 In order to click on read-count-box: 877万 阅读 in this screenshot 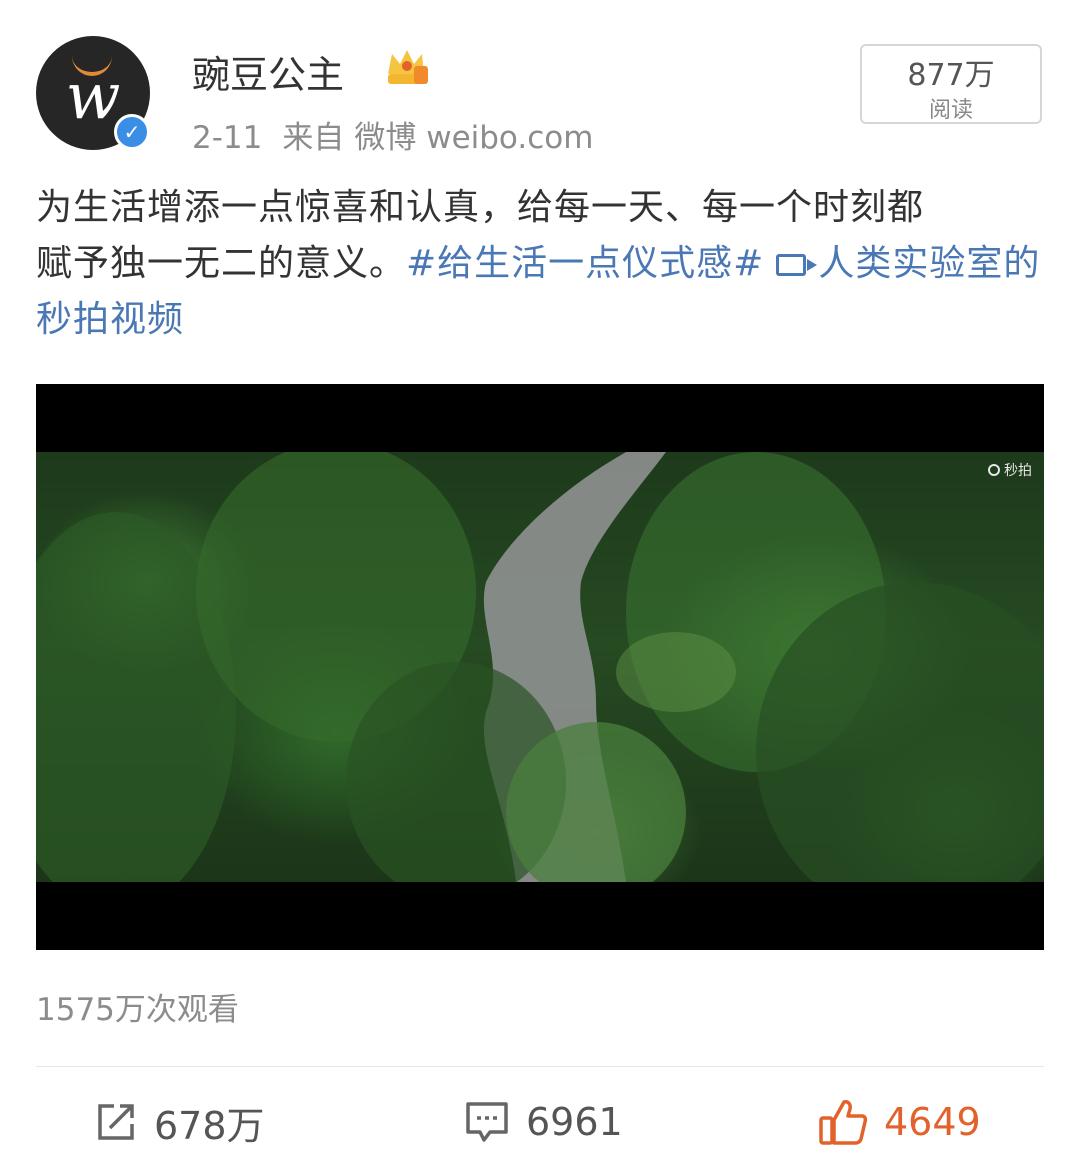, I will do `click(951, 84)`.